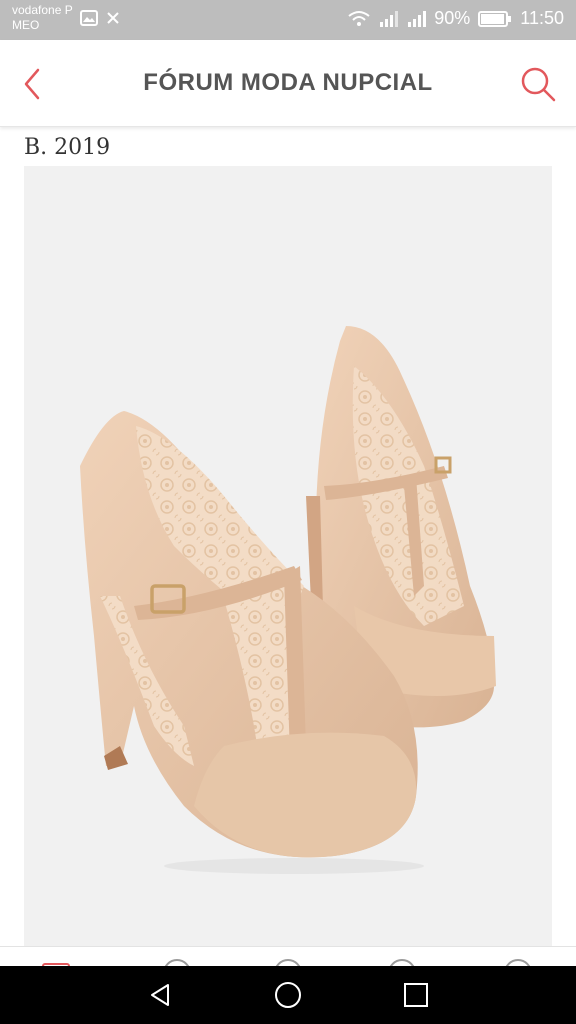 This screenshot has width=576, height=1024. What do you see at coordinates (389, 18) in the screenshot?
I see `signal-icon` at bounding box center [389, 18].